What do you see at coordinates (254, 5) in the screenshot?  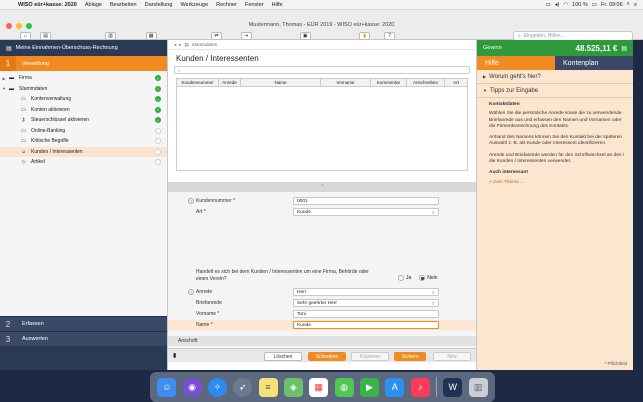 I see `menu-fenster: Fenster` at bounding box center [254, 5].